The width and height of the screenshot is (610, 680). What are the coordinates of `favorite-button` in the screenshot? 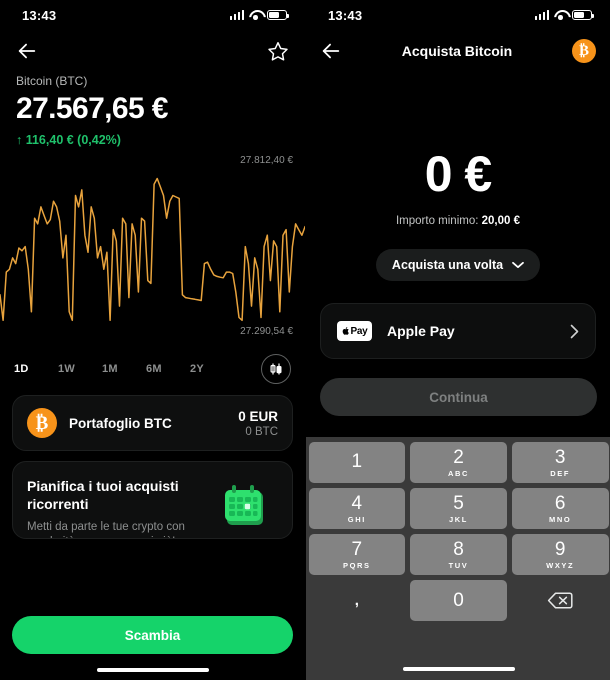 It's located at (278, 51).